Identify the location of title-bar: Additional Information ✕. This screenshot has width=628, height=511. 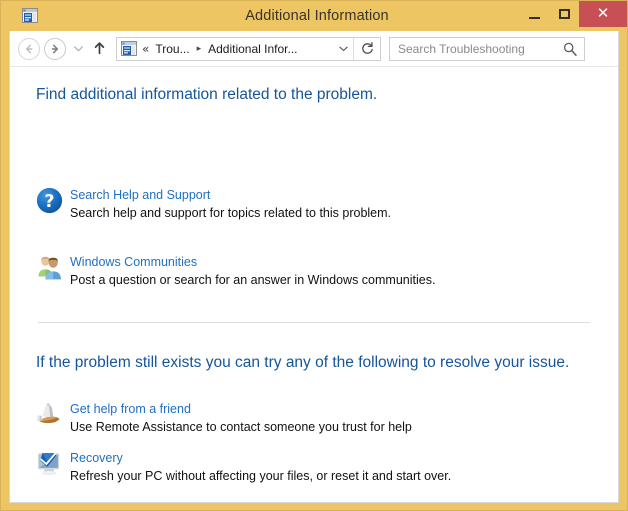
(314, 16).